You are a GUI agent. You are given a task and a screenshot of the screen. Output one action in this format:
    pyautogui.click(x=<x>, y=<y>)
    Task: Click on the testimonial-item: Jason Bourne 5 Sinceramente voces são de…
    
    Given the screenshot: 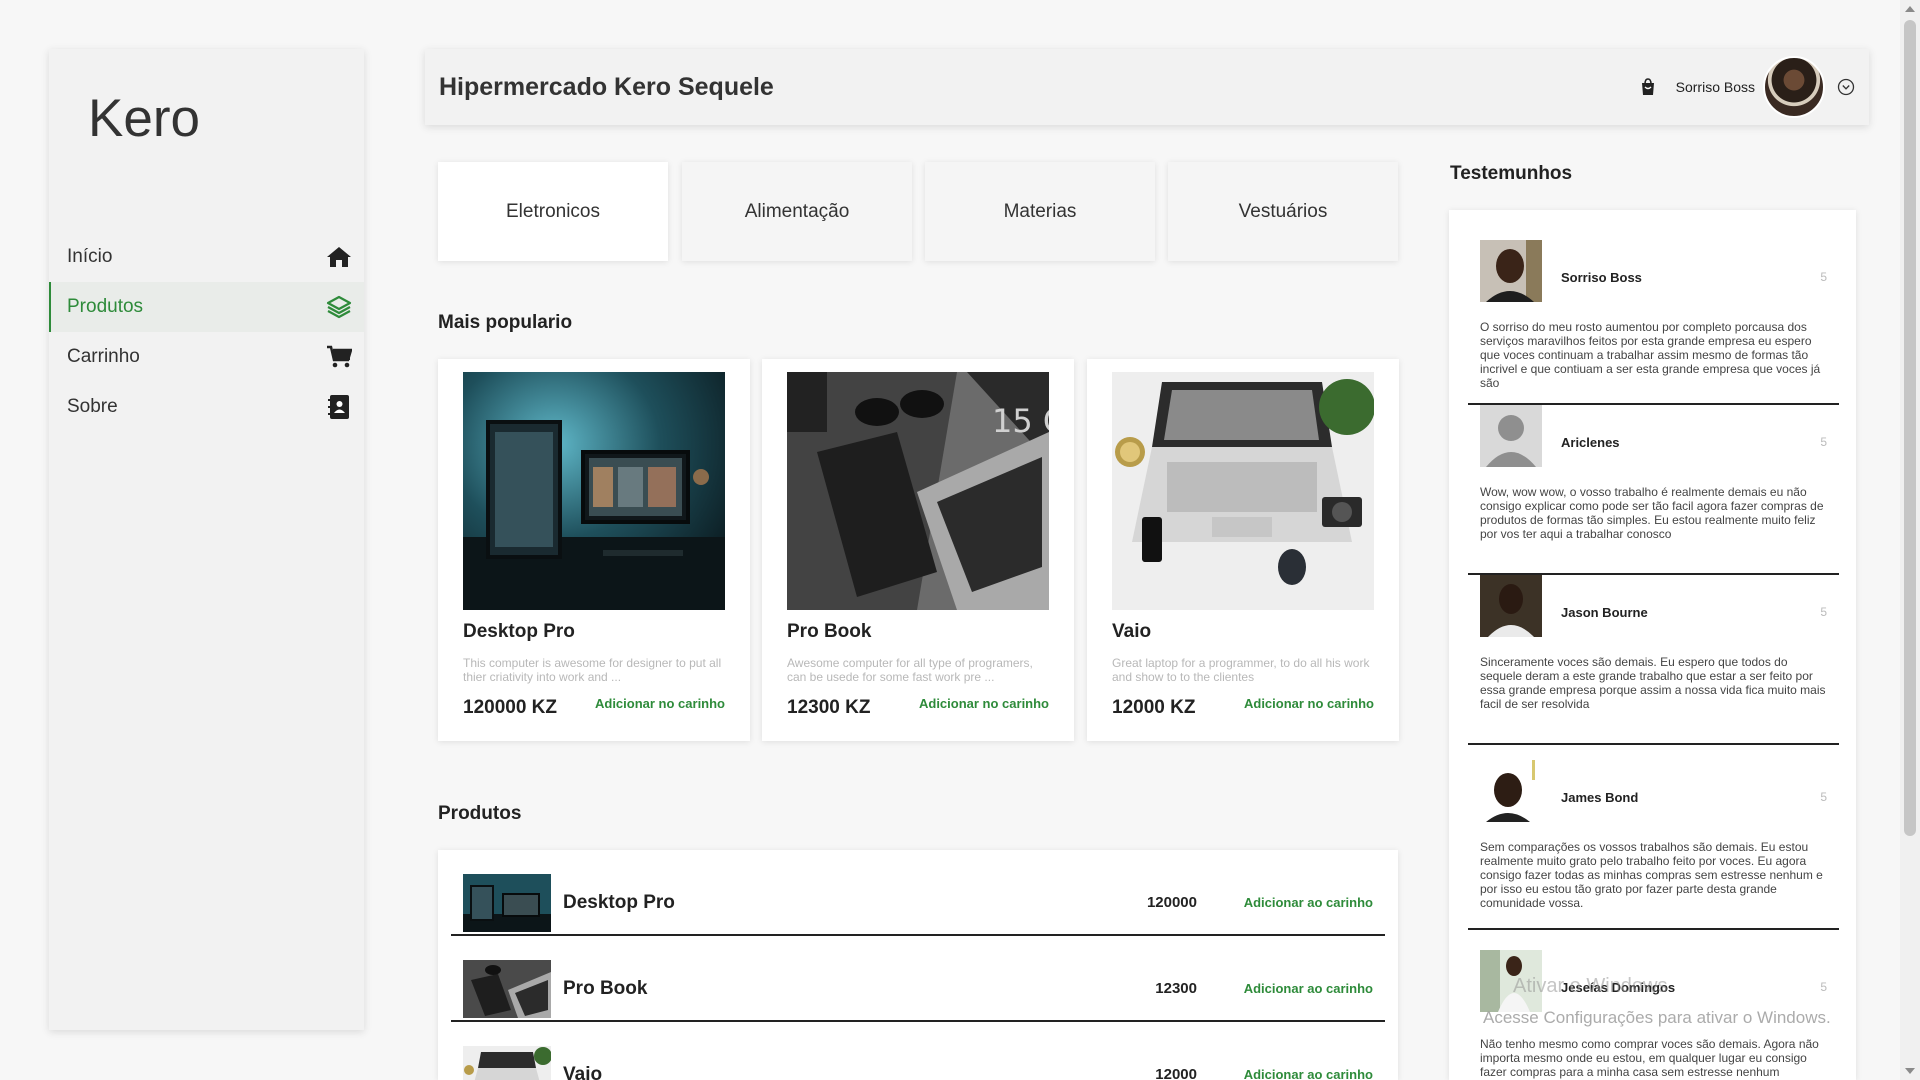 What is the action you would take?
    pyautogui.click(x=1653, y=660)
    